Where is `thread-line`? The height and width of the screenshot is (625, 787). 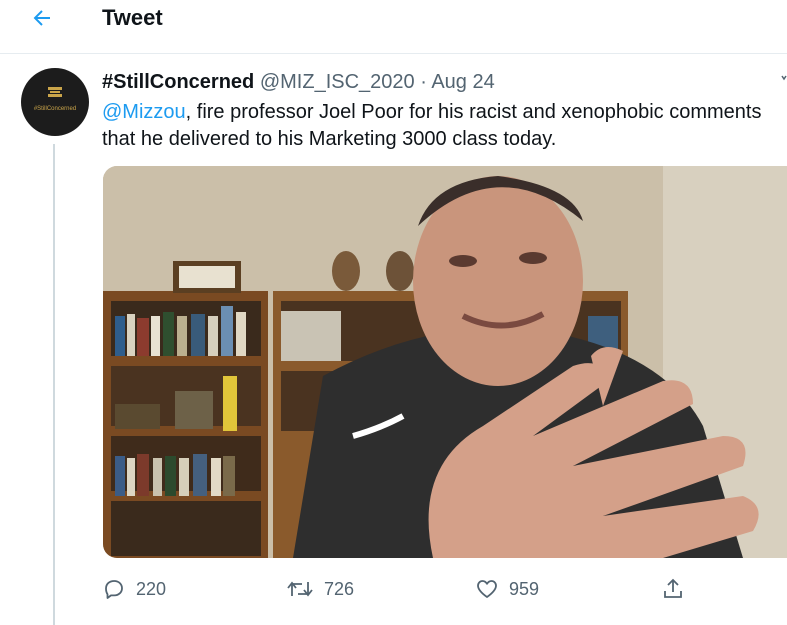 thread-line is located at coordinates (54, 384).